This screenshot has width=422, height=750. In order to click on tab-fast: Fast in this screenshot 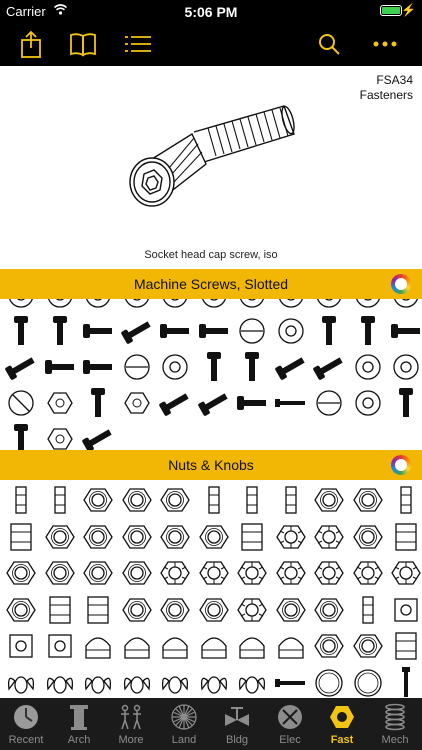, I will do `click(342, 724)`.